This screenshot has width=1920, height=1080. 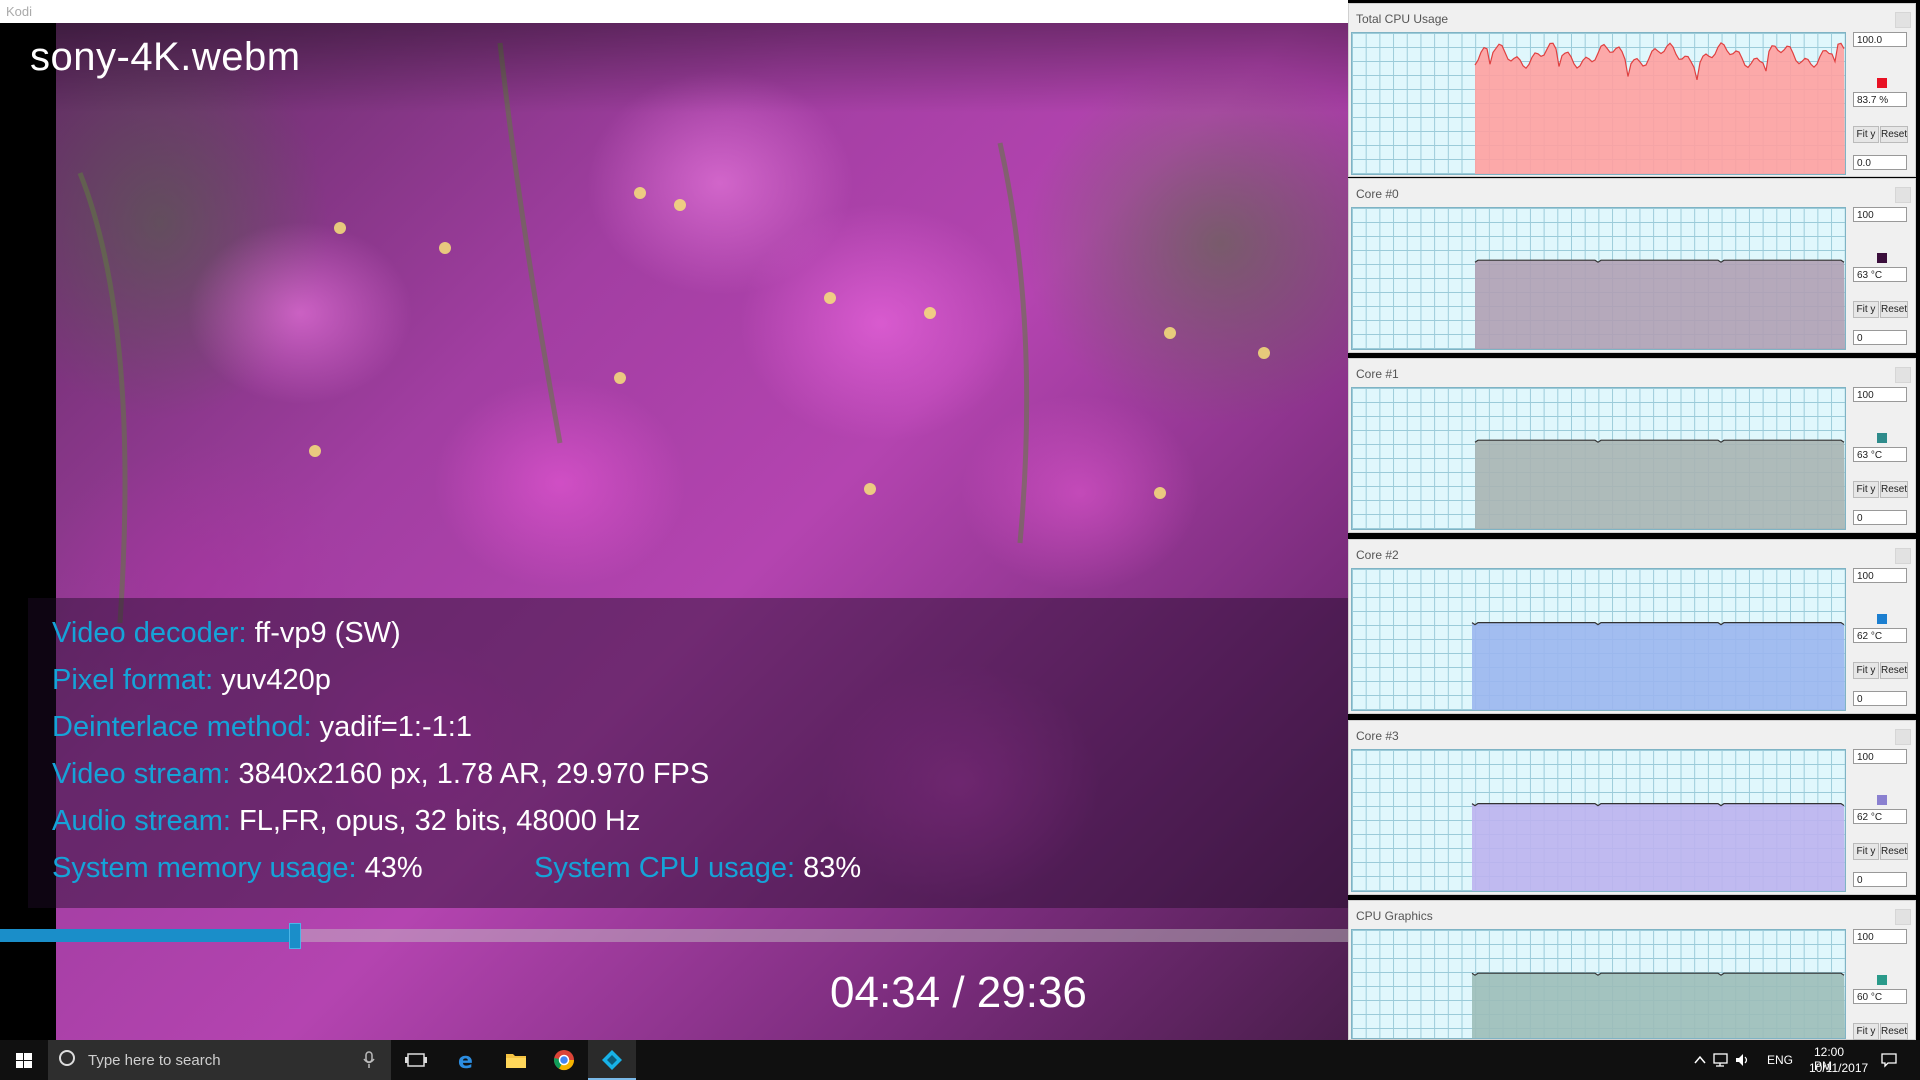 What do you see at coordinates (1880, 279) in the screenshot?
I see `perf-controls: 100 63 °C Fit y Reset 0` at bounding box center [1880, 279].